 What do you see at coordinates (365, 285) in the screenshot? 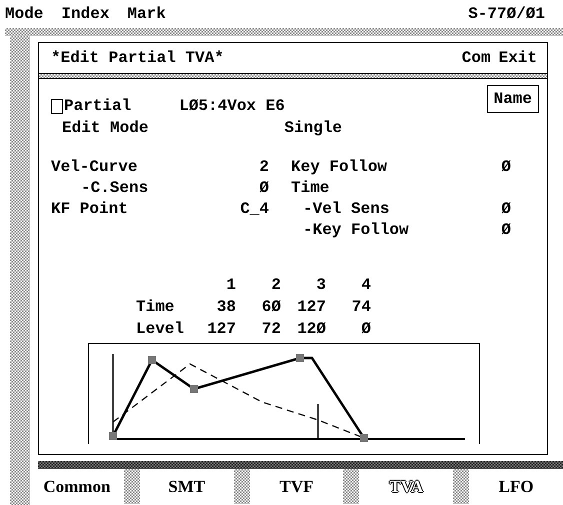
I see `column-header: 4` at bounding box center [365, 285].